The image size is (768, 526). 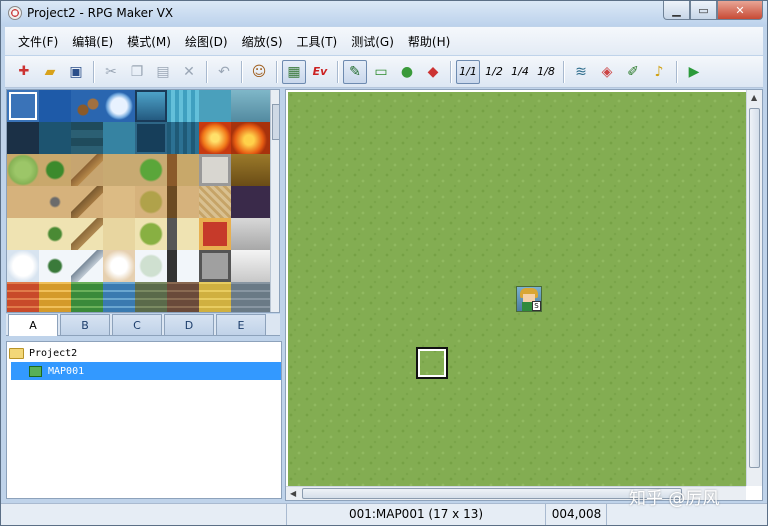 What do you see at coordinates (151, 234) in the screenshot?
I see `tile-shrub` at bounding box center [151, 234].